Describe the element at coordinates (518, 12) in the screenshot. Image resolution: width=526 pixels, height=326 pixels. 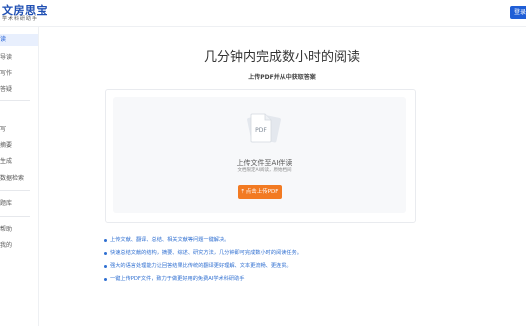
I see `login-button: 登录` at that location.